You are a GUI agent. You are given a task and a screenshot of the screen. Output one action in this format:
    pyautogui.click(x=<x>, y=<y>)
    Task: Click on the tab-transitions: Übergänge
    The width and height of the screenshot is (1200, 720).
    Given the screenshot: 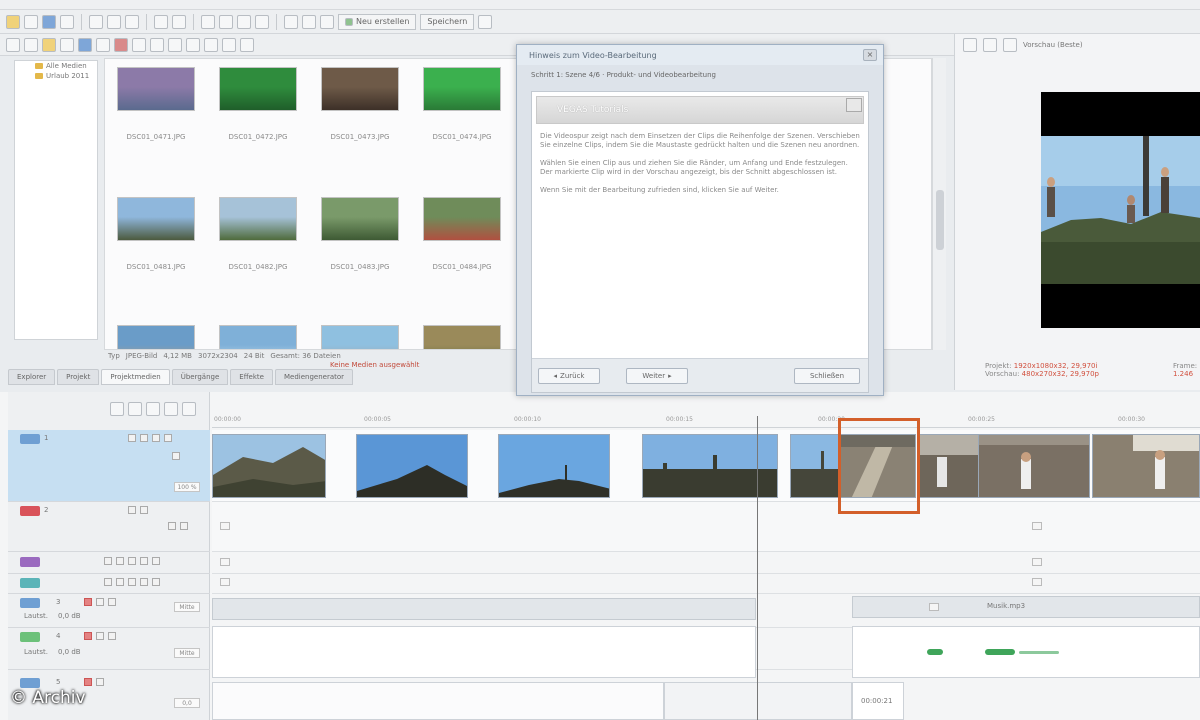 What is the action you would take?
    pyautogui.click(x=200, y=377)
    